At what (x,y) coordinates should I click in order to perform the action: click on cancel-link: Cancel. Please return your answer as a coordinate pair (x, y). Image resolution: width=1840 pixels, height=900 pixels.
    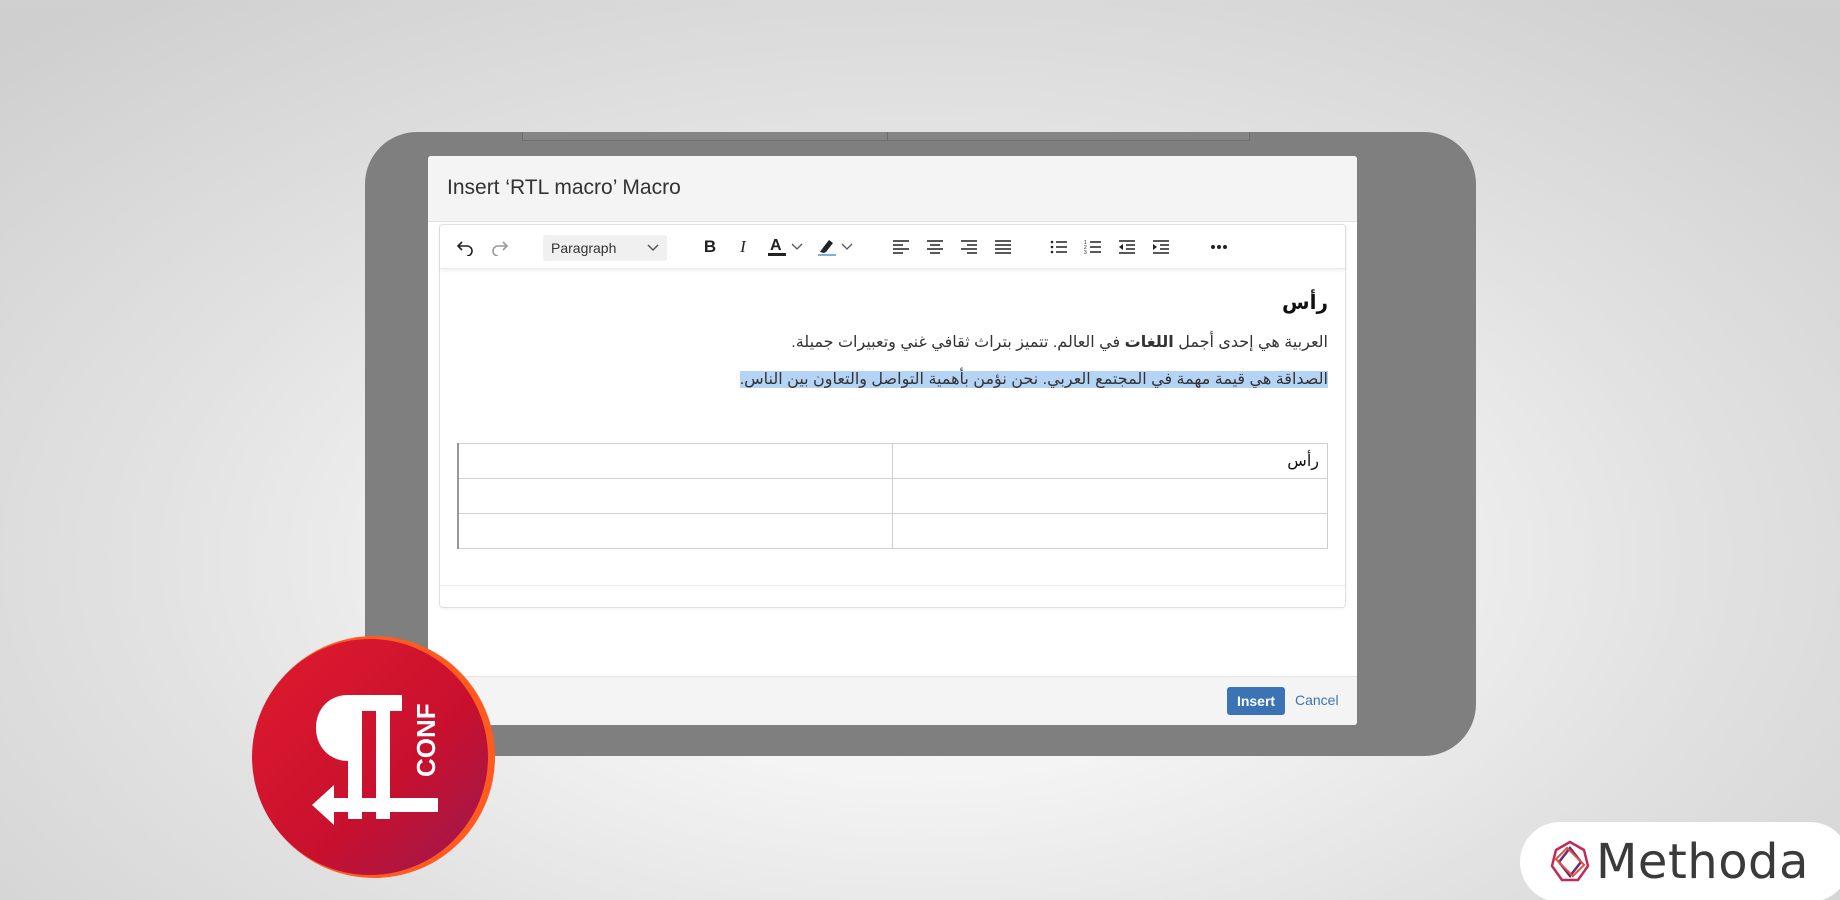
    Looking at the image, I should click on (1317, 700).